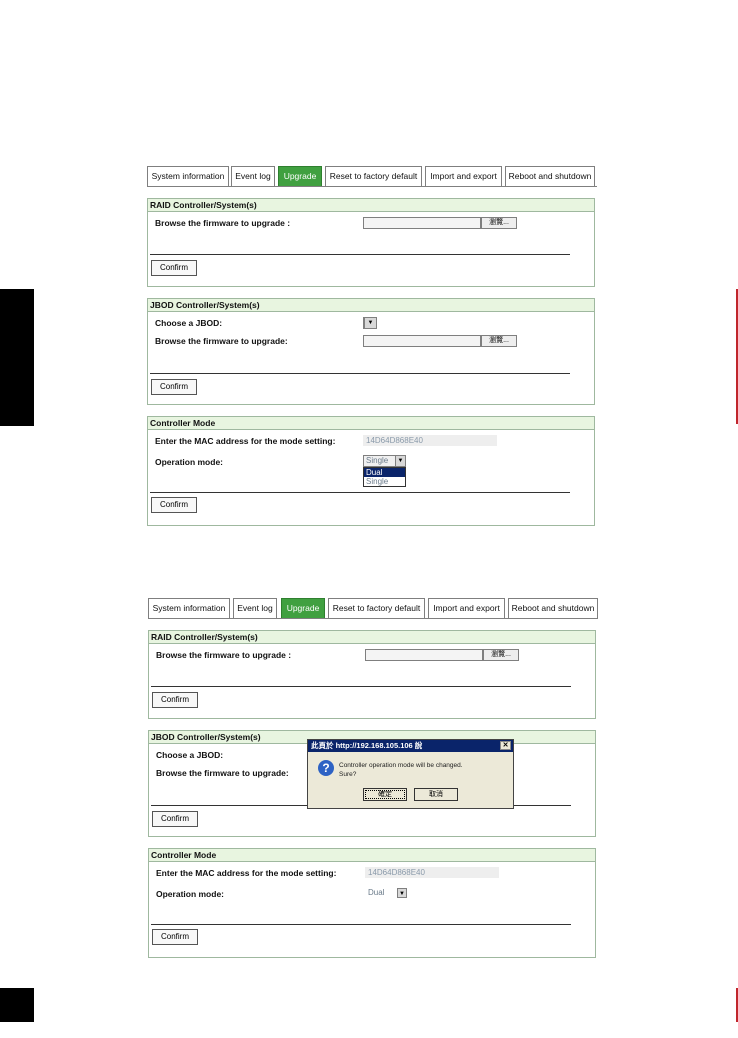 This screenshot has width=738, height=1038. Describe the element at coordinates (422, 341) in the screenshot. I see `jbod-firmware-file-input` at that location.